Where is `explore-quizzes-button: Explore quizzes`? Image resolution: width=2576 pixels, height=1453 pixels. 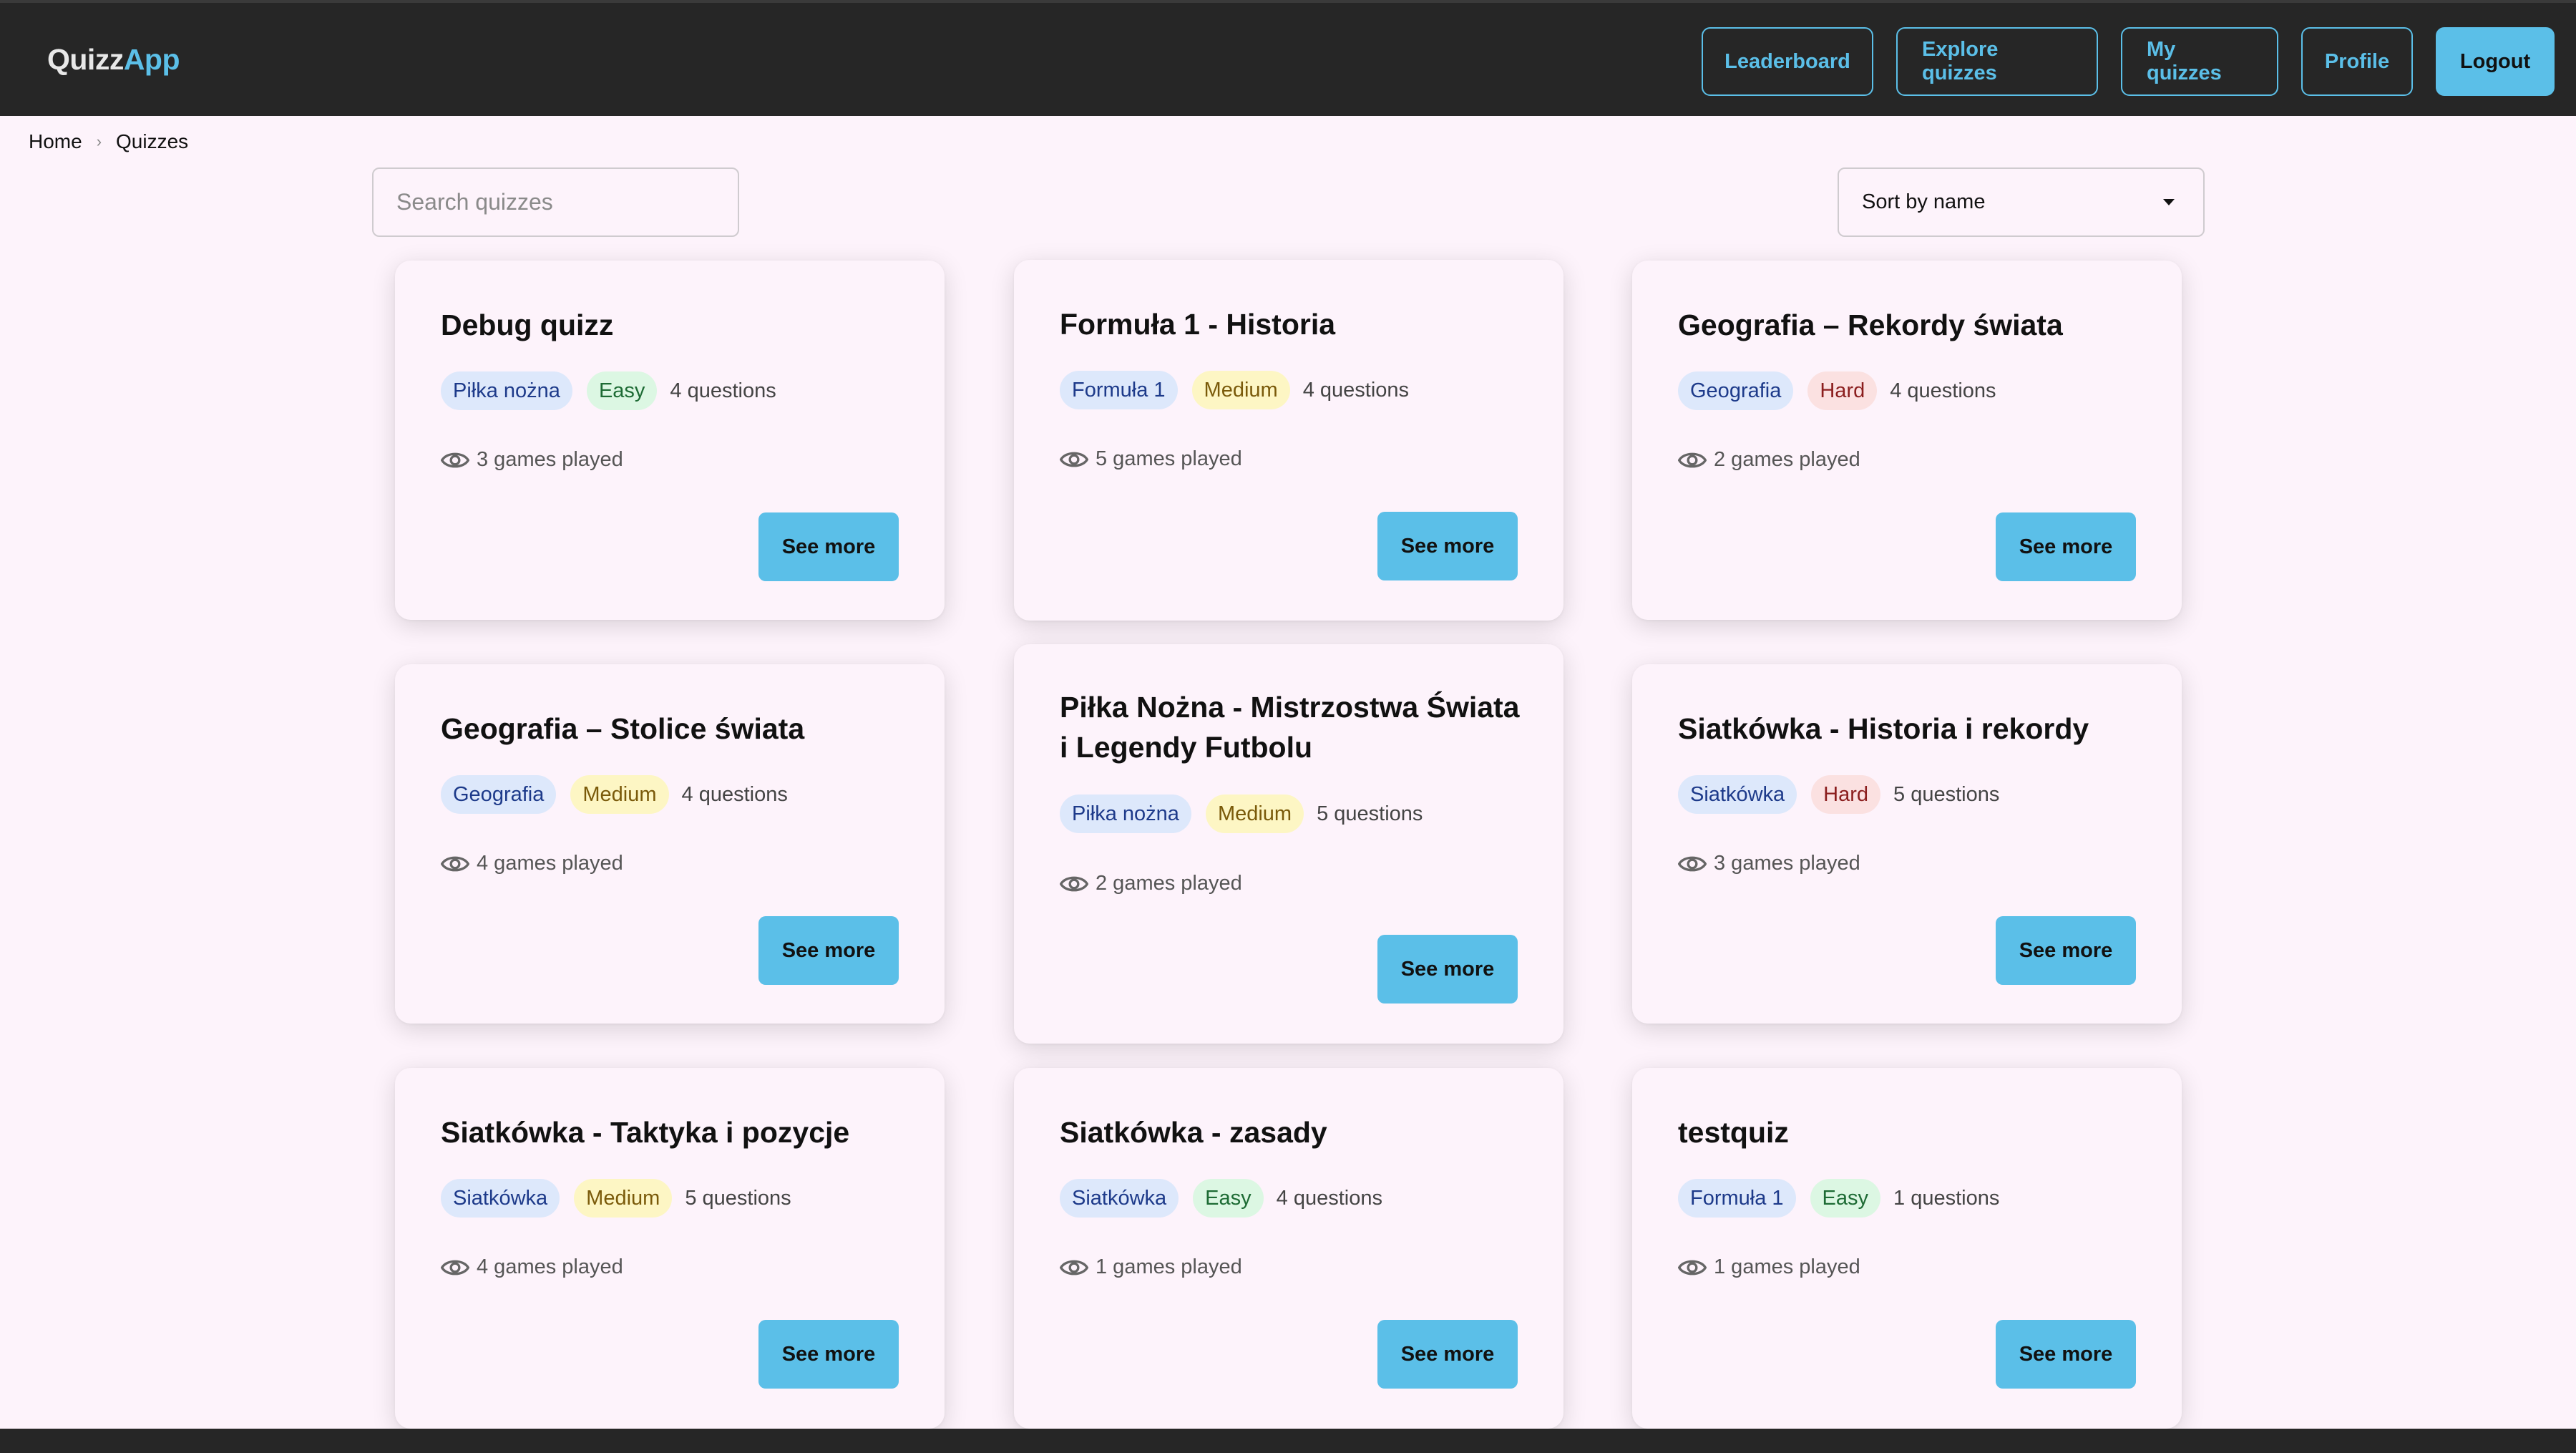 explore-quizzes-button: Explore quizzes is located at coordinates (1997, 61).